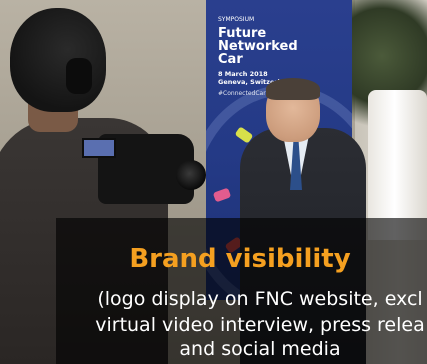 Image resolution: width=427 pixels, height=364 pixels. I want to click on camera-screen, so click(99, 148).